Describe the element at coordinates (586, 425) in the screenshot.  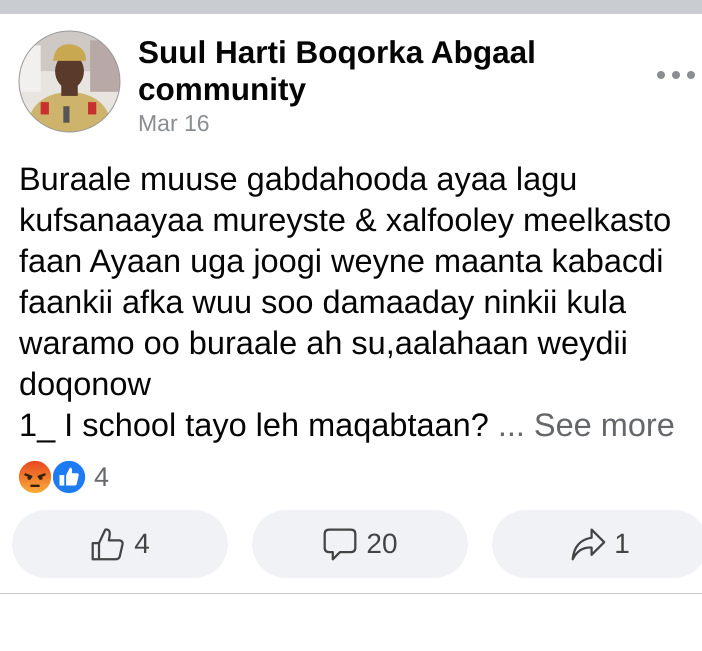
I see `see-more-link: ... See more` at that location.